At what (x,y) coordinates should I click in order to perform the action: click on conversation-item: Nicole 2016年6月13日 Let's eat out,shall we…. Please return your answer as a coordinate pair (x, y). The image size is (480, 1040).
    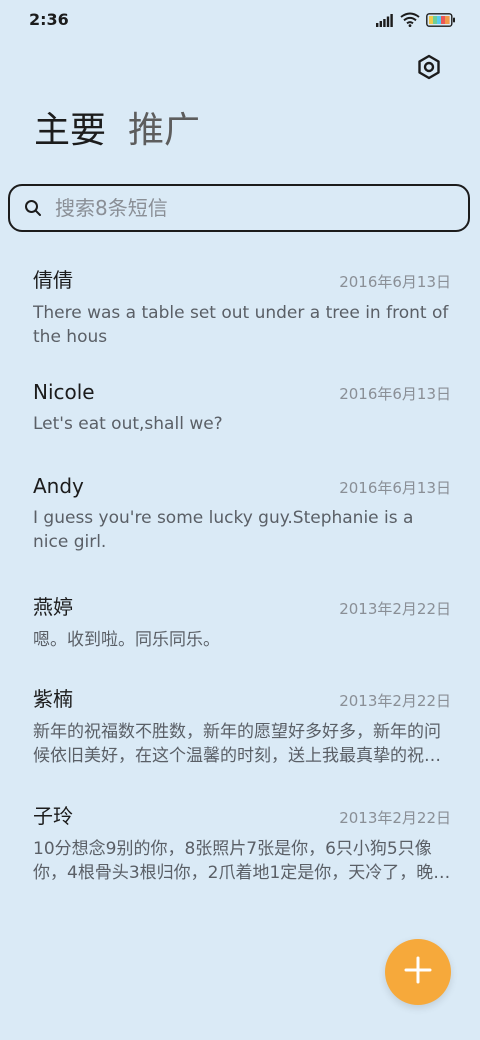
    Looking at the image, I should click on (242, 408).